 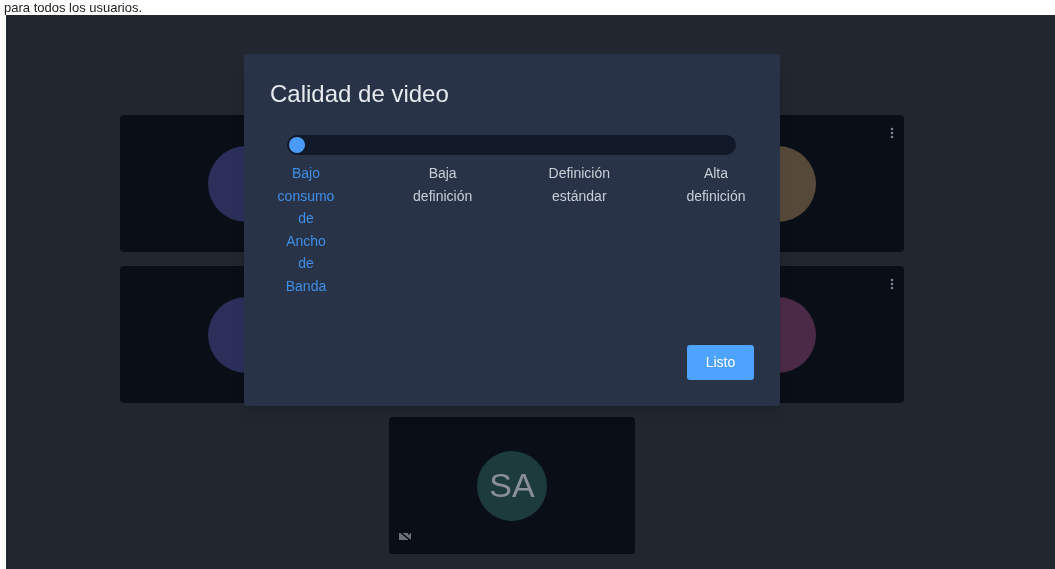 What do you see at coordinates (306, 229) in the screenshot?
I see `quality-option: Bajo consumo de Ancho de Banda` at bounding box center [306, 229].